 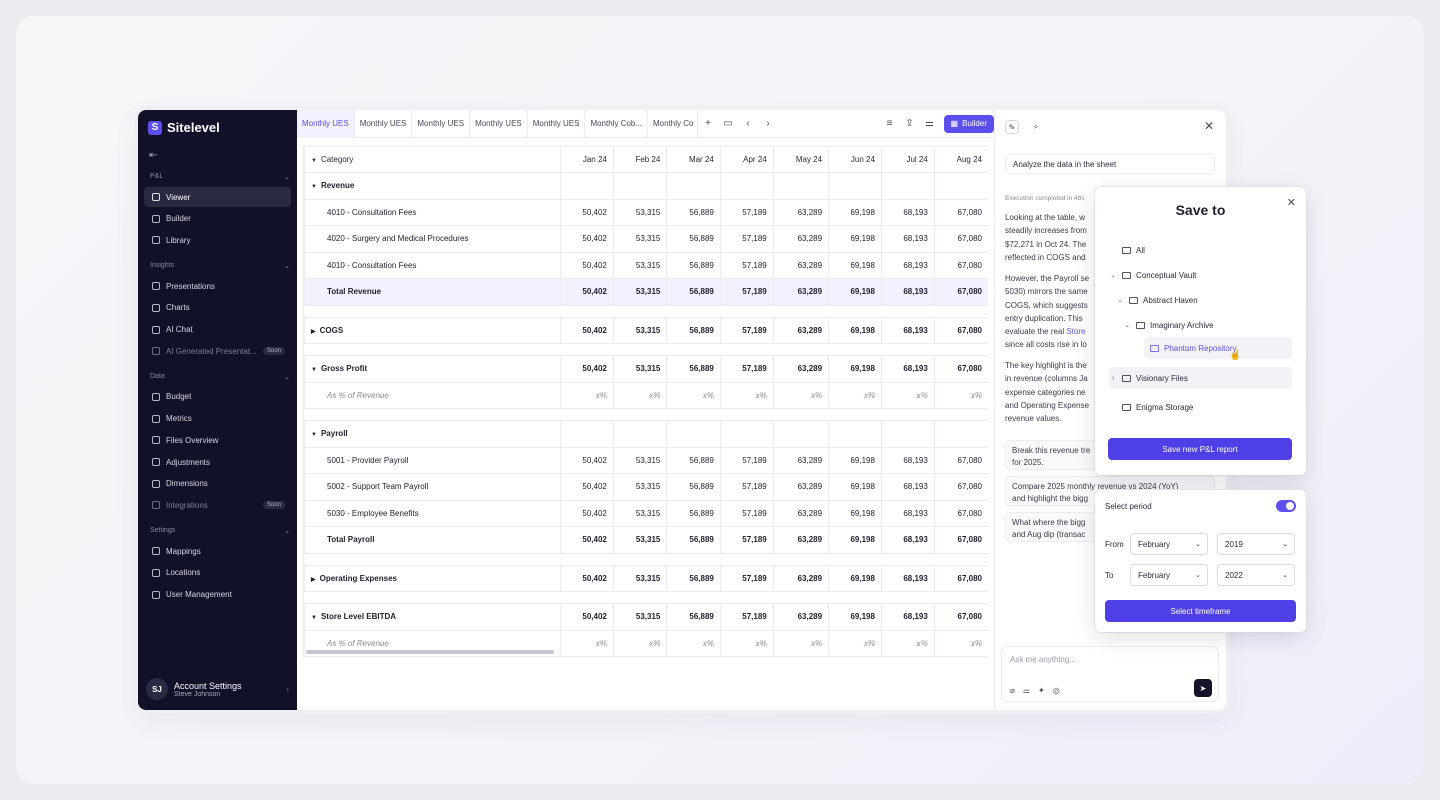 I want to click on ask-input: Ask me anything... ⌀ ⚌ ✦ ◎ ➤, so click(x=1110, y=674).